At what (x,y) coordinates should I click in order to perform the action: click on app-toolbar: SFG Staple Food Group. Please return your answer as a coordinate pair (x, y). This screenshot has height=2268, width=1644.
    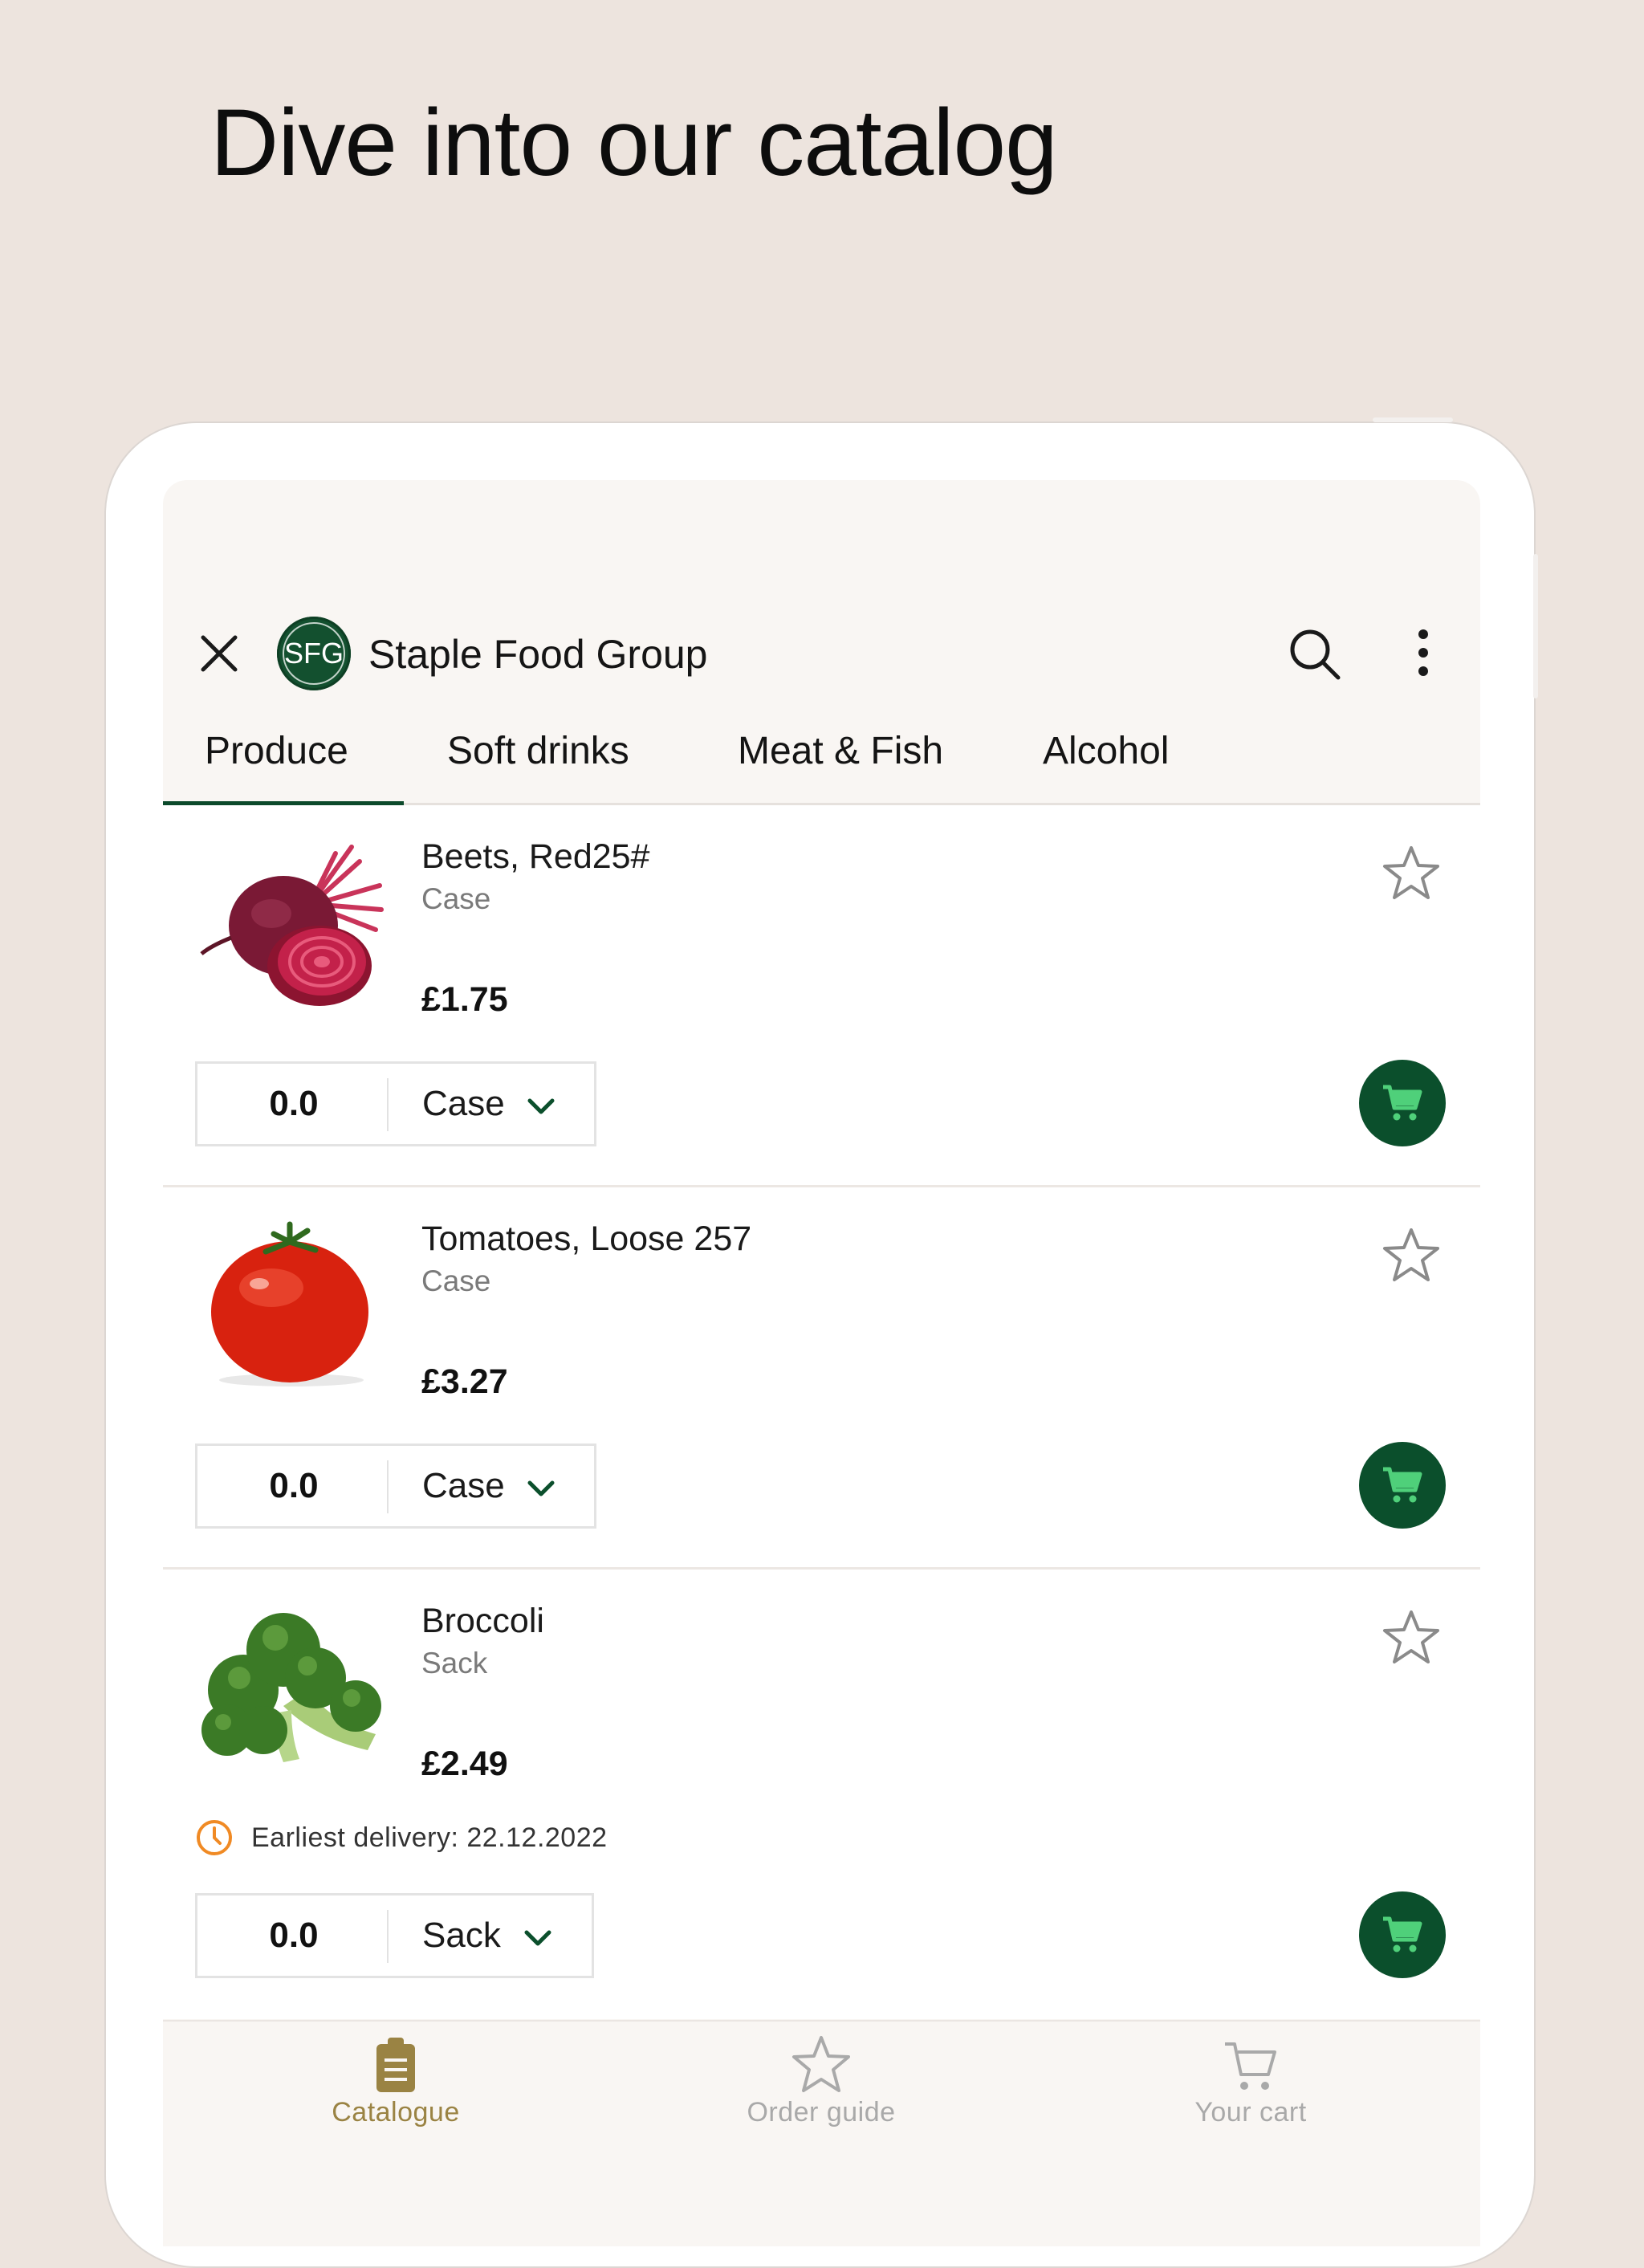
    Looking at the image, I should click on (821, 653).